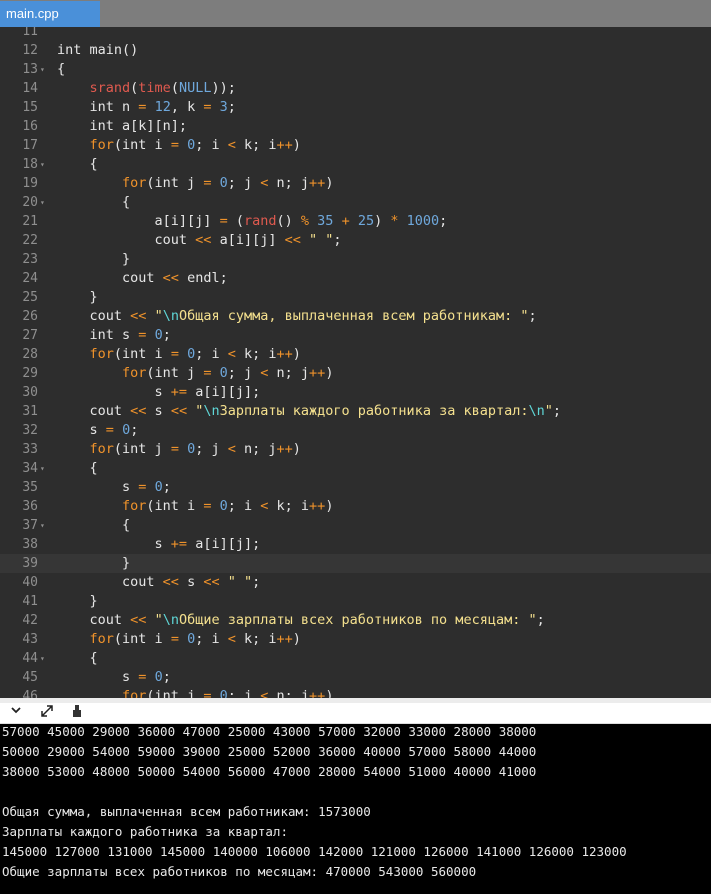 The width and height of the screenshot is (711, 894). Describe the element at coordinates (355, 487) in the screenshot. I see `code-line: 35 s = 0;` at that location.